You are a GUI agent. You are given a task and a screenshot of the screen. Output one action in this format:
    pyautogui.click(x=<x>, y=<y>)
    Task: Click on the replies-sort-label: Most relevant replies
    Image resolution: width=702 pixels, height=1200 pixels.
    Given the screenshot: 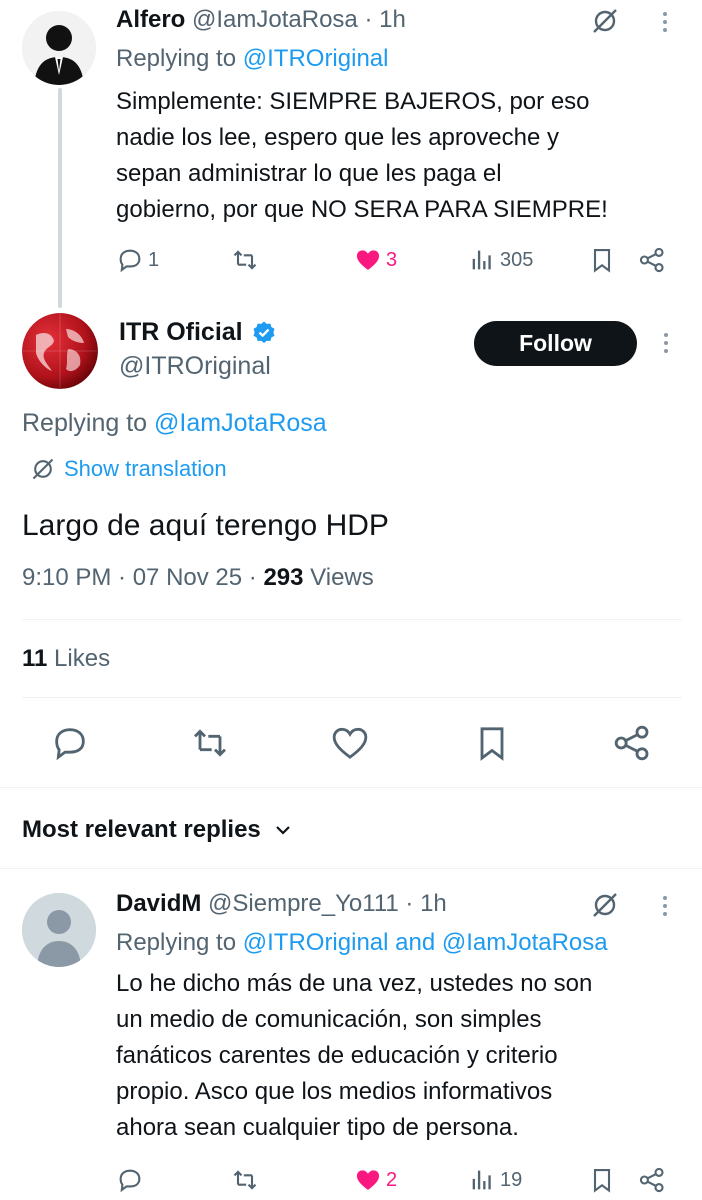 What is the action you would take?
    pyautogui.click(x=141, y=829)
    